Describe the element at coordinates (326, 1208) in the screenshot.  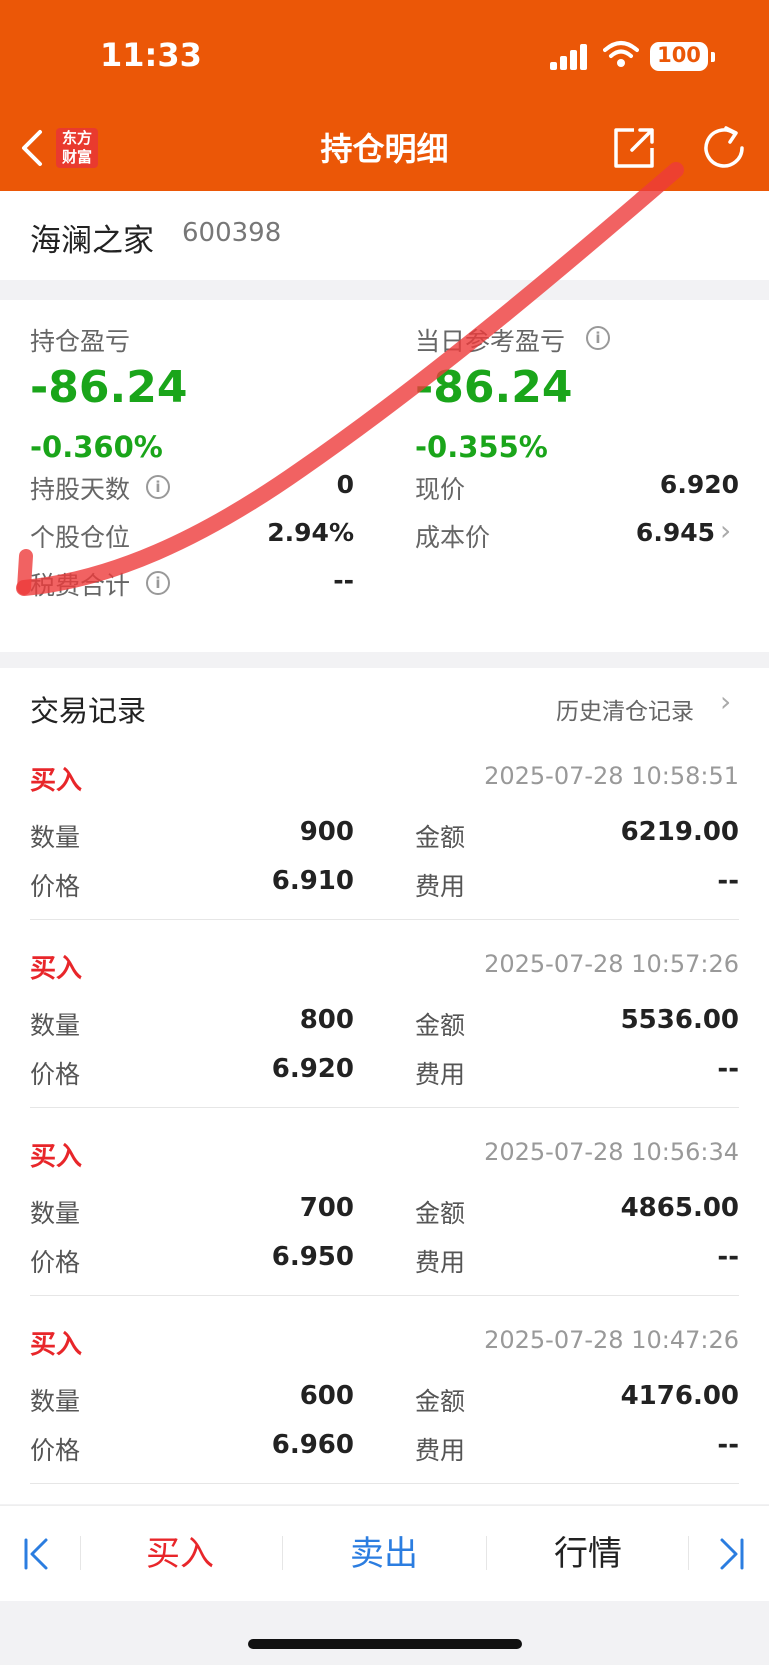
I see `qty-value: 700` at that location.